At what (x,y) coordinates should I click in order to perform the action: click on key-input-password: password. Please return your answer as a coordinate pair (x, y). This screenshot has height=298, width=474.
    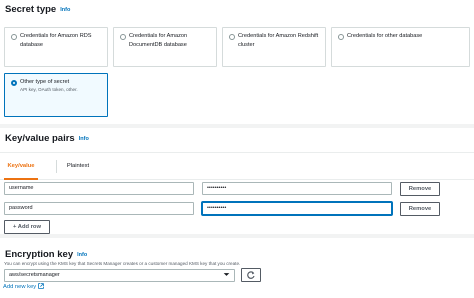
    Looking at the image, I should click on (99, 208).